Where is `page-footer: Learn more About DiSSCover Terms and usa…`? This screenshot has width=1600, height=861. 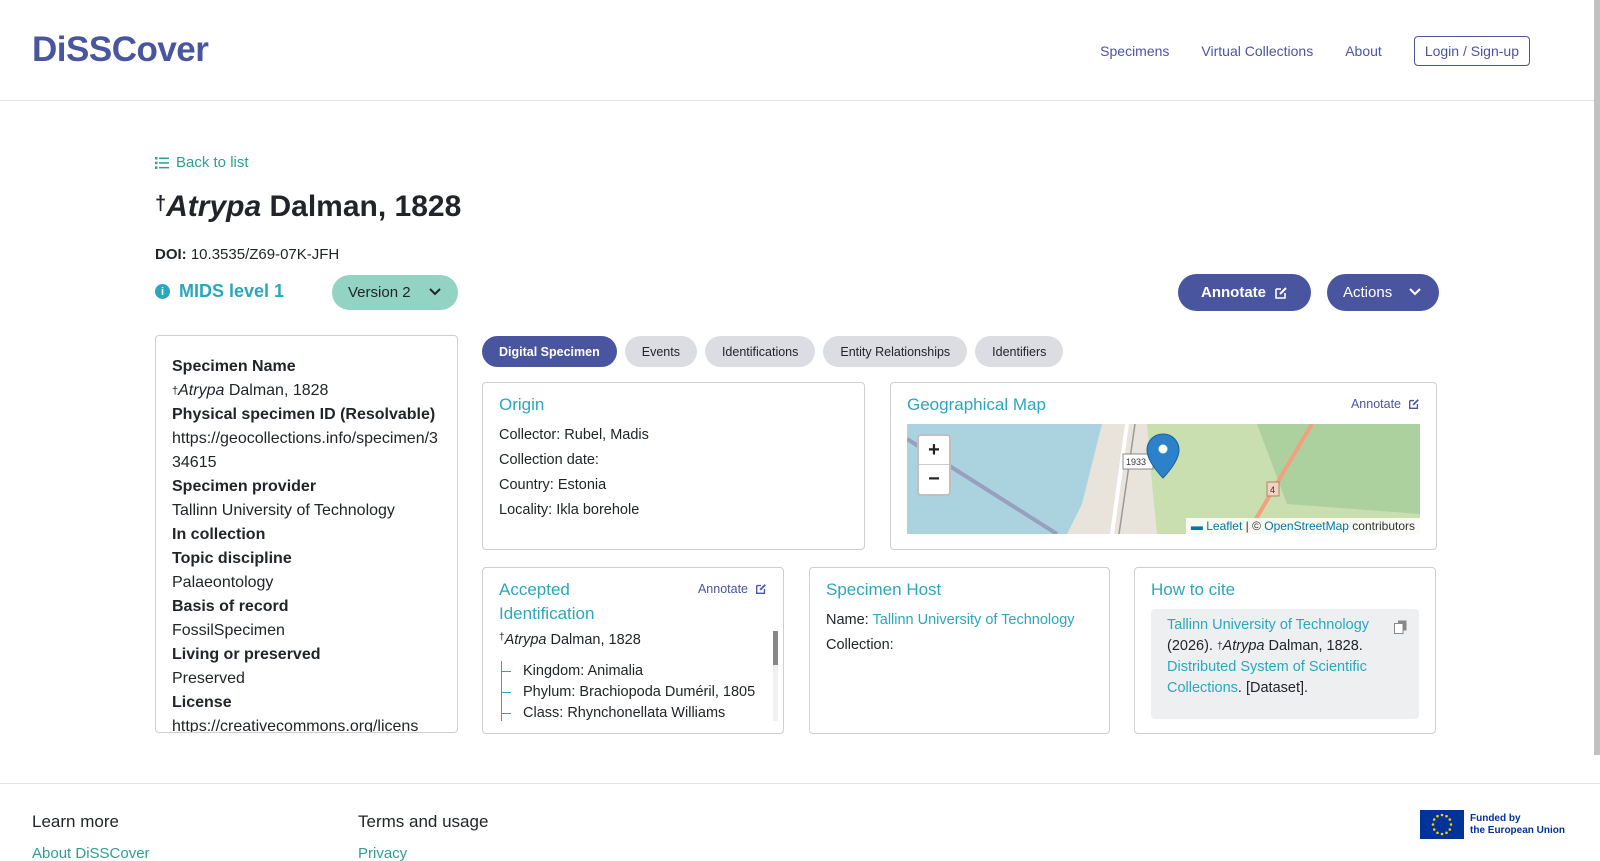 page-footer: Learn more About DiSSCover Terms and usa… is located at coordinates (800, 822).